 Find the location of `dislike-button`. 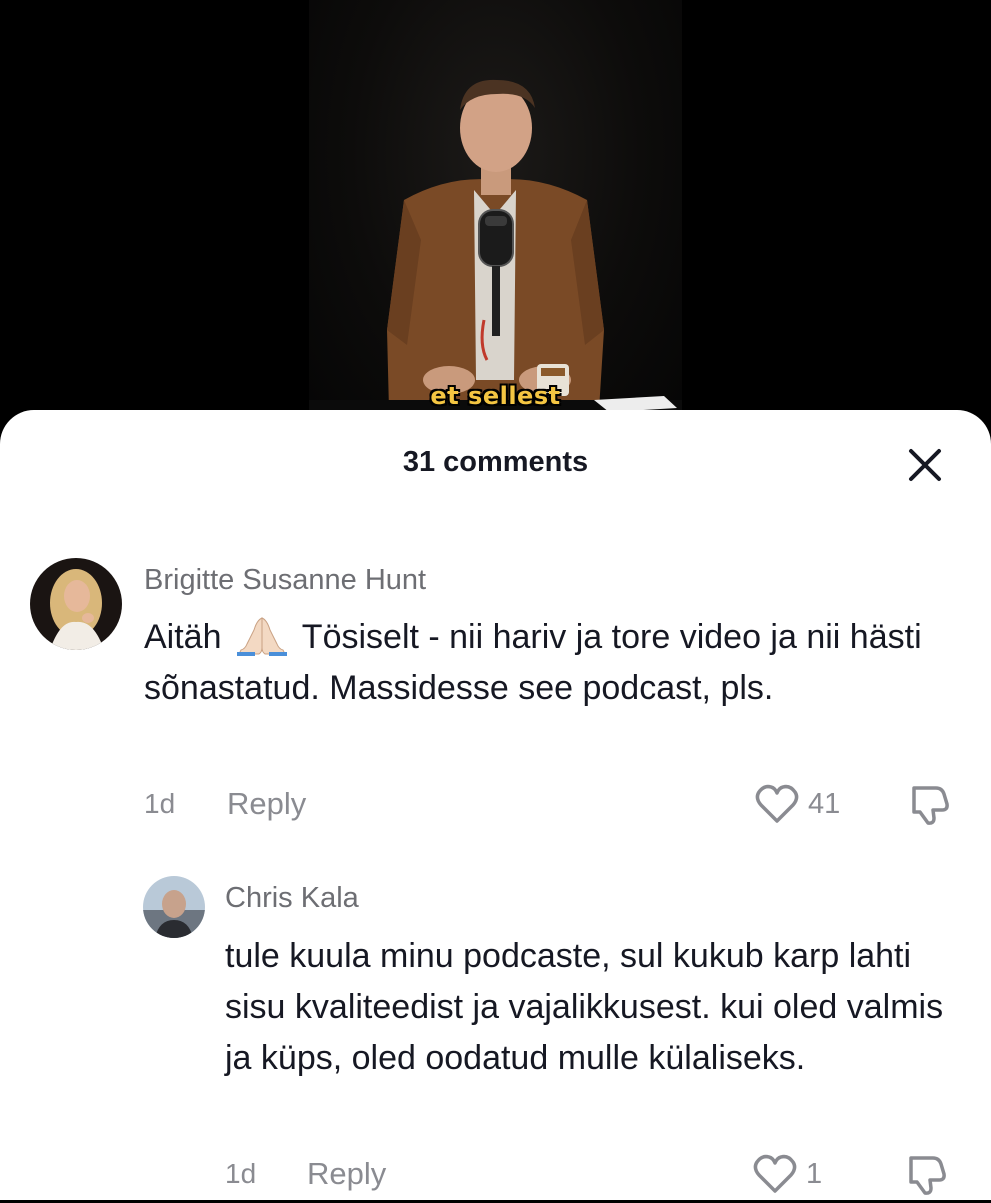

dislike-button is located at coordinates (926, 1177).